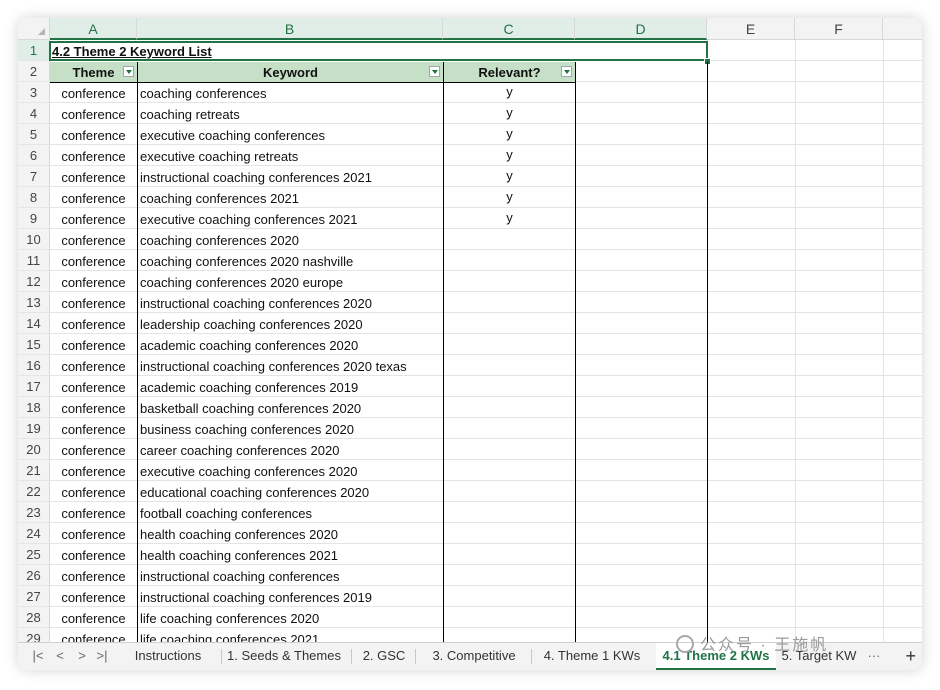 The image size is (940, 690). Describe the element at coordinates (34, 281) in the screenshot. I see `row-header: 12` at that location.